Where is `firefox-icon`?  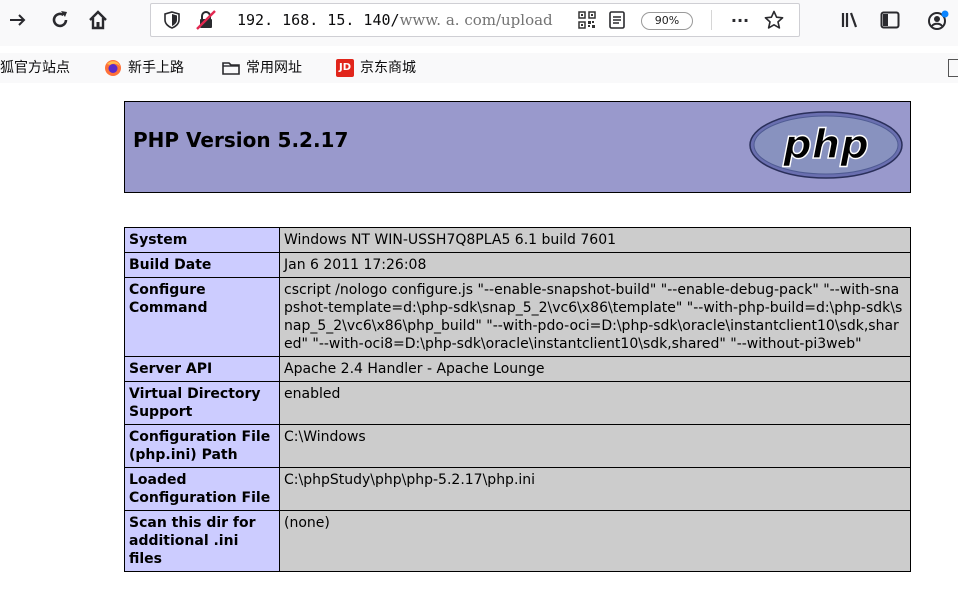
firefox-icon is located at coordinates (113, 68).